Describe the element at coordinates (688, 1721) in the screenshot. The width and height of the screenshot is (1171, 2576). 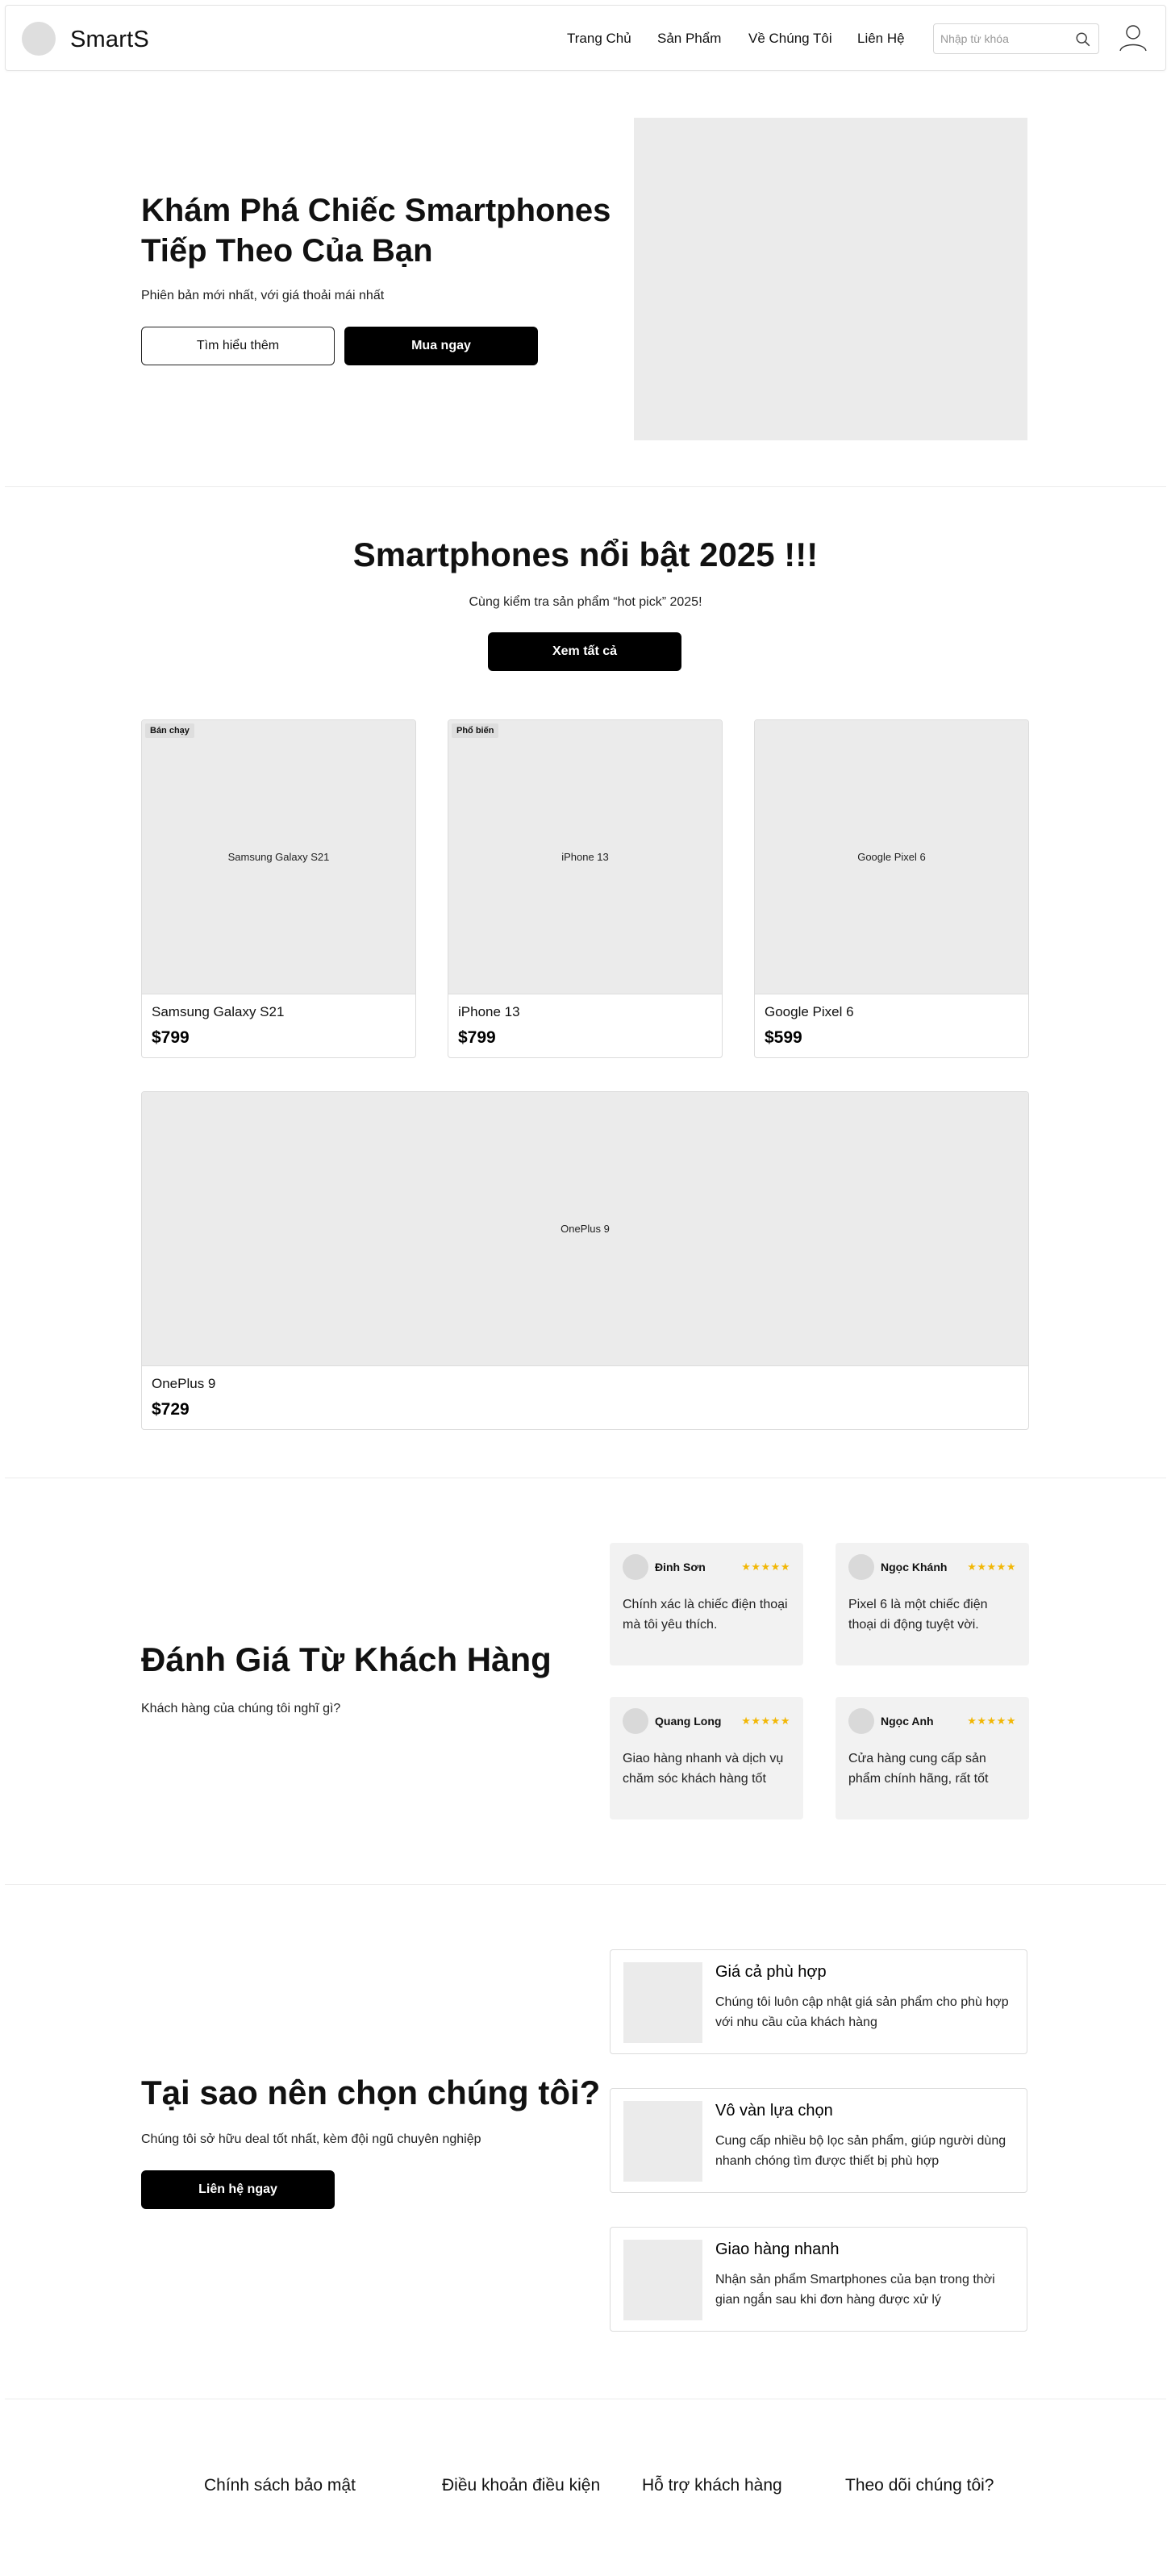
I see `reviewer-name: Quang Long` at that location.